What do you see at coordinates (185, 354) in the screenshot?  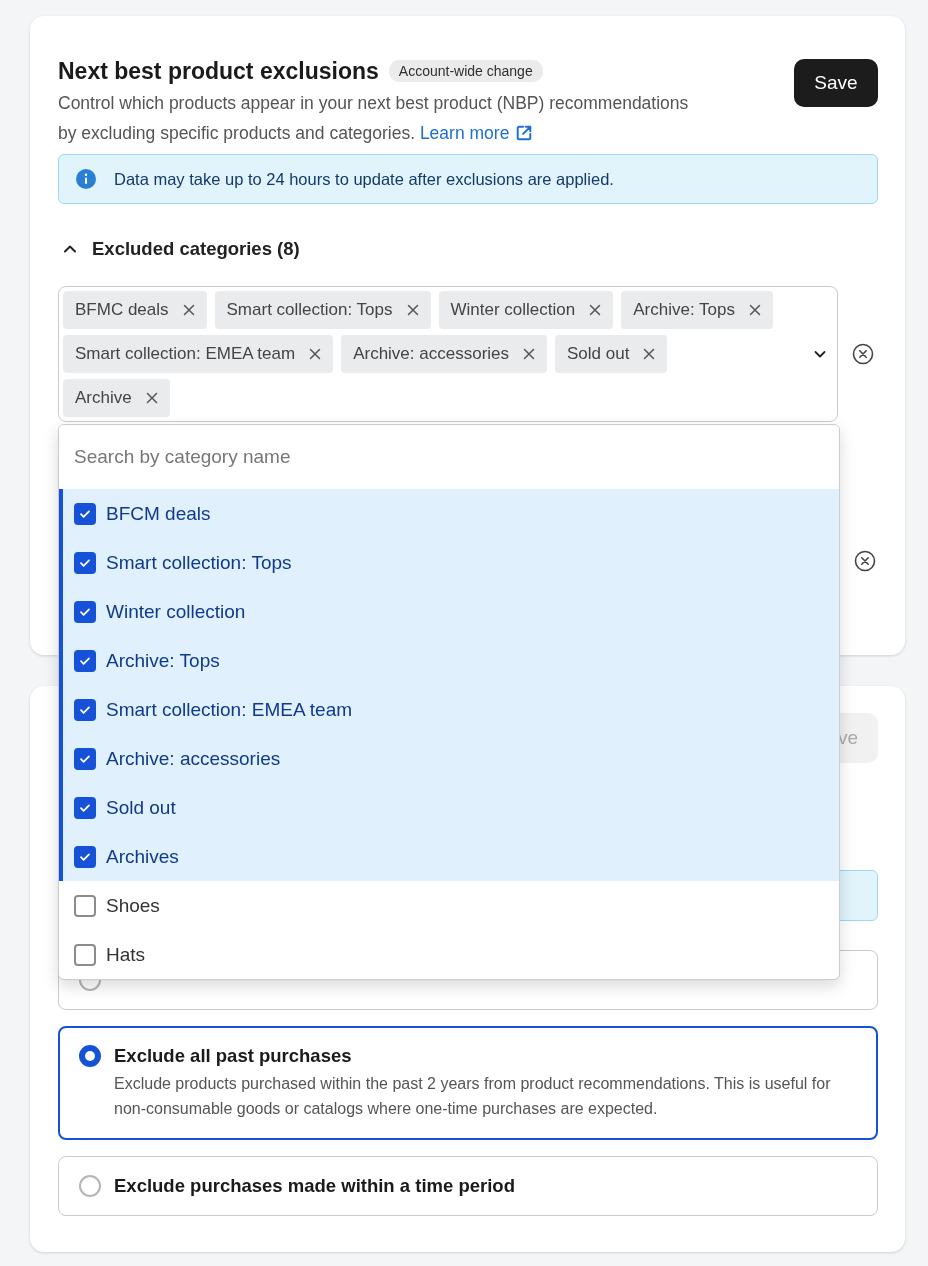 I see `chip-label: Smart collection: EMEA team` at bounding box center [185, 354].